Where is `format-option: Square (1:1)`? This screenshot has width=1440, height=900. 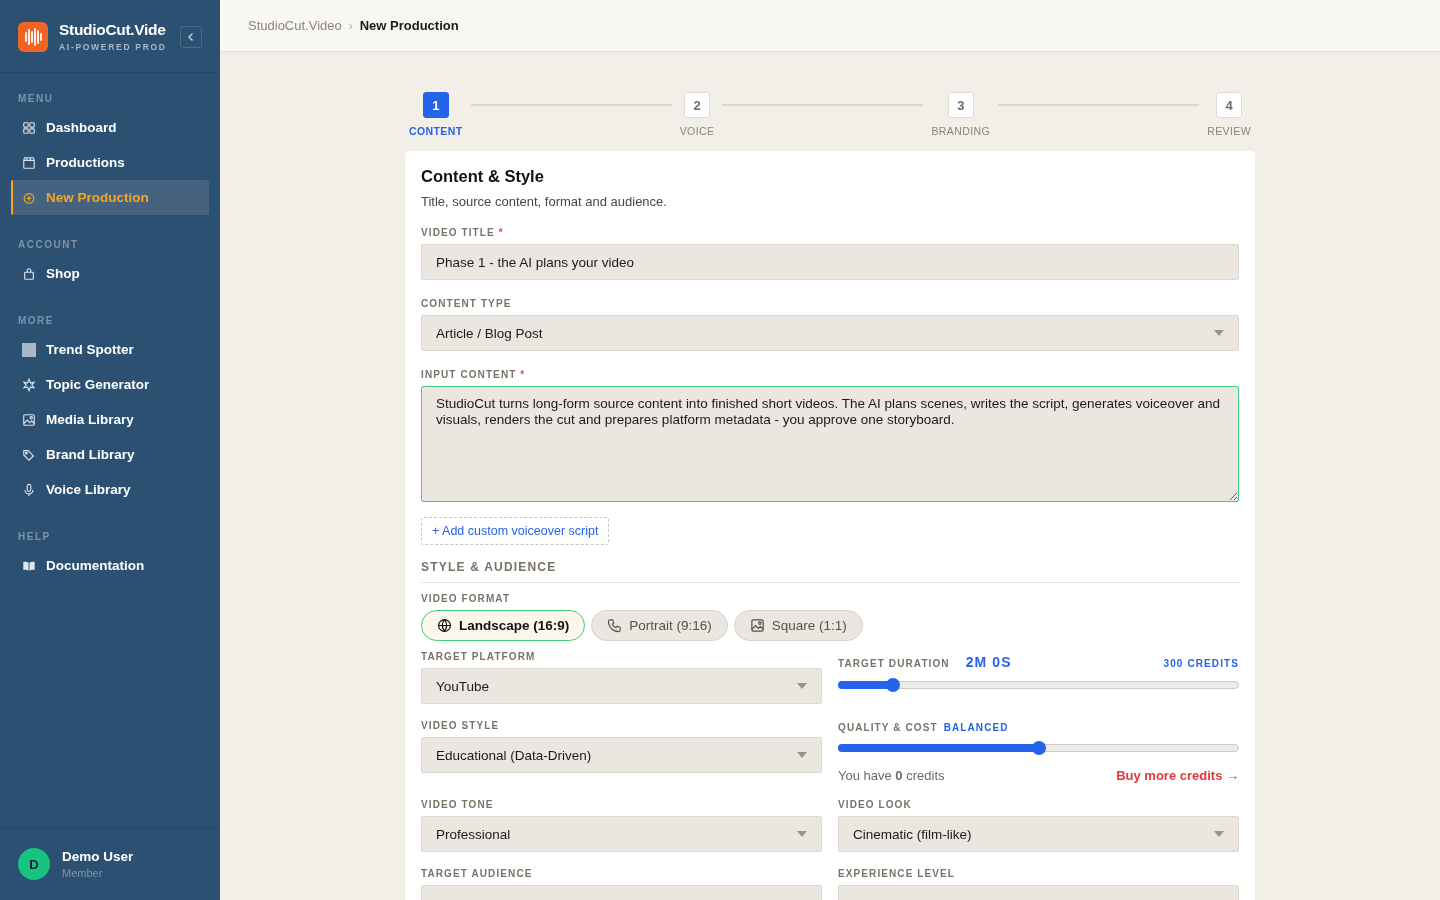 format-option: Square (1:1) is located at coordinates (798, 625).